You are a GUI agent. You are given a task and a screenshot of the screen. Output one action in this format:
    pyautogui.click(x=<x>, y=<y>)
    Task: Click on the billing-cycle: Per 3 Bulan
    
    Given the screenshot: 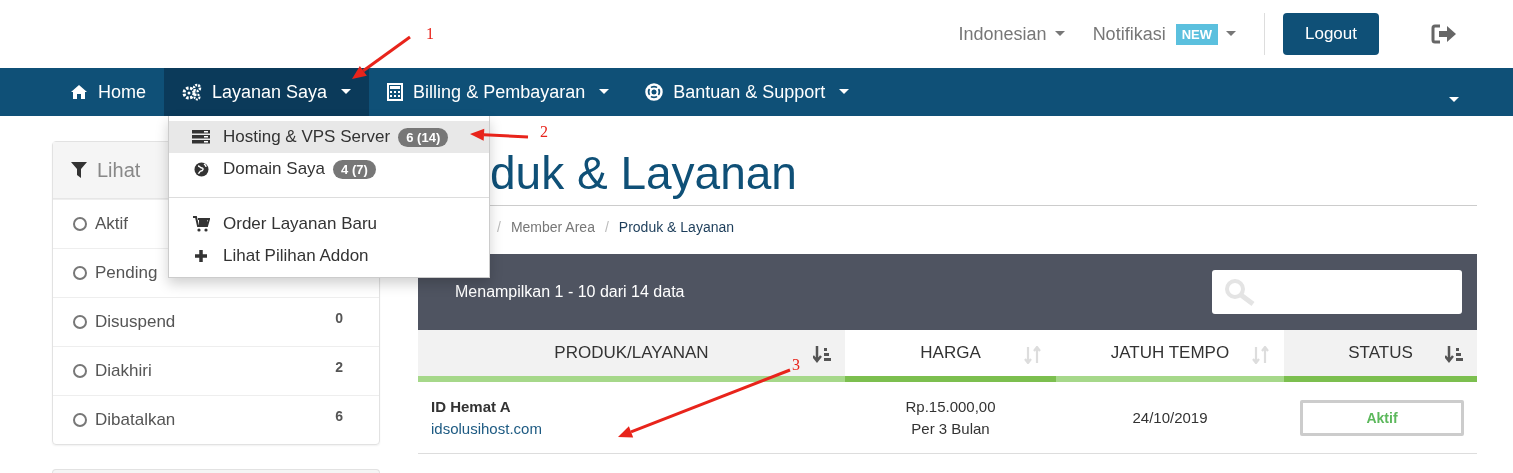 What is the action you would take?
    pyautogui.click(x=950, y=428)
    